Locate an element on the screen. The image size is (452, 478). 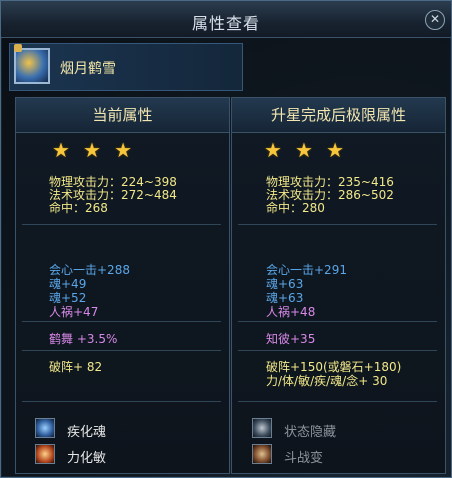
window-title: 属性查看 is located at coordinates (225, 23).